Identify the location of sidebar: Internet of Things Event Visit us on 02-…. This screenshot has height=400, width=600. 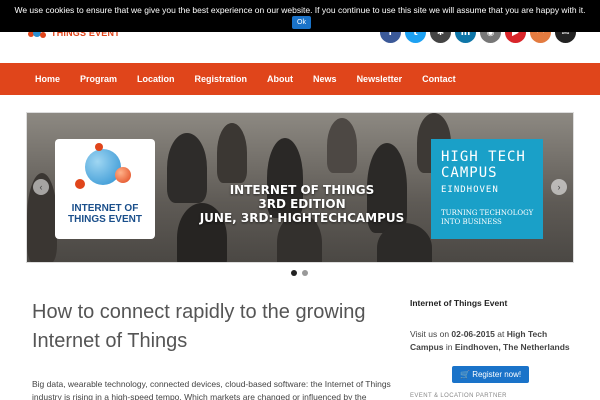
(495, 348).